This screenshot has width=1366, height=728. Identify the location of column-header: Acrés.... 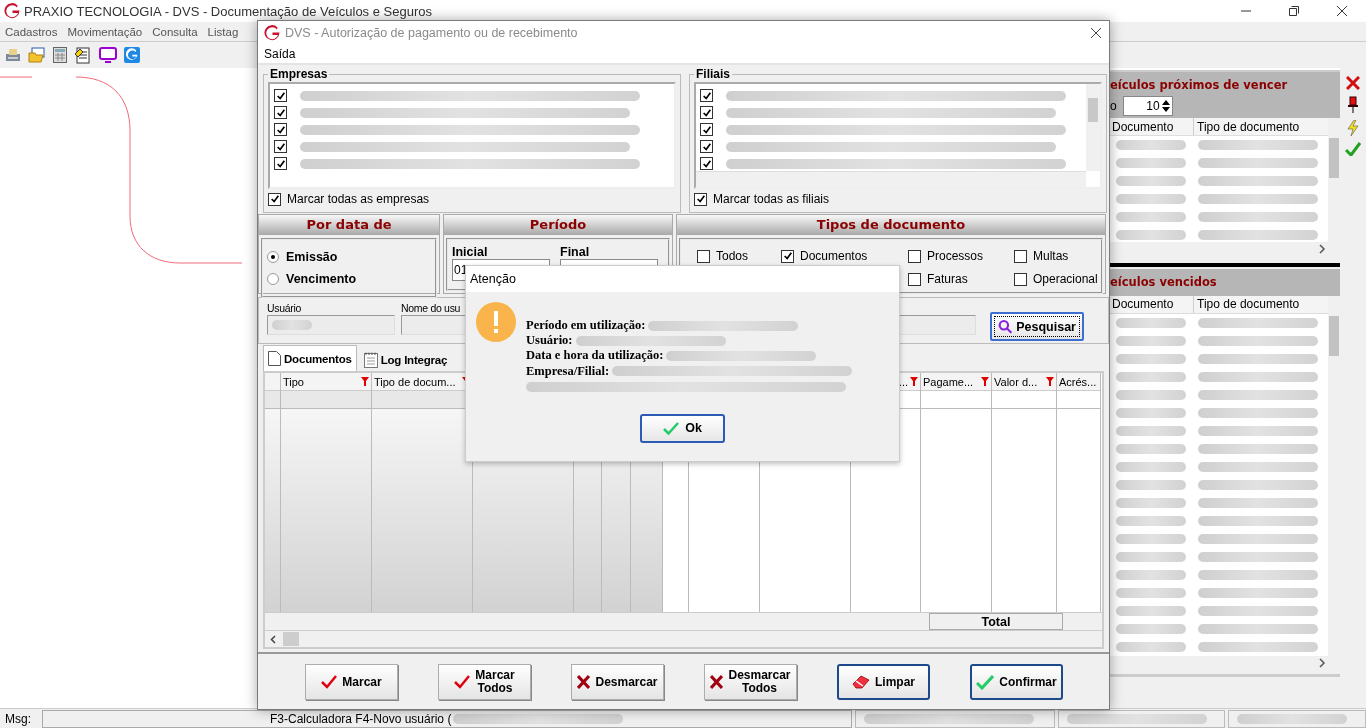
(1078, 382).